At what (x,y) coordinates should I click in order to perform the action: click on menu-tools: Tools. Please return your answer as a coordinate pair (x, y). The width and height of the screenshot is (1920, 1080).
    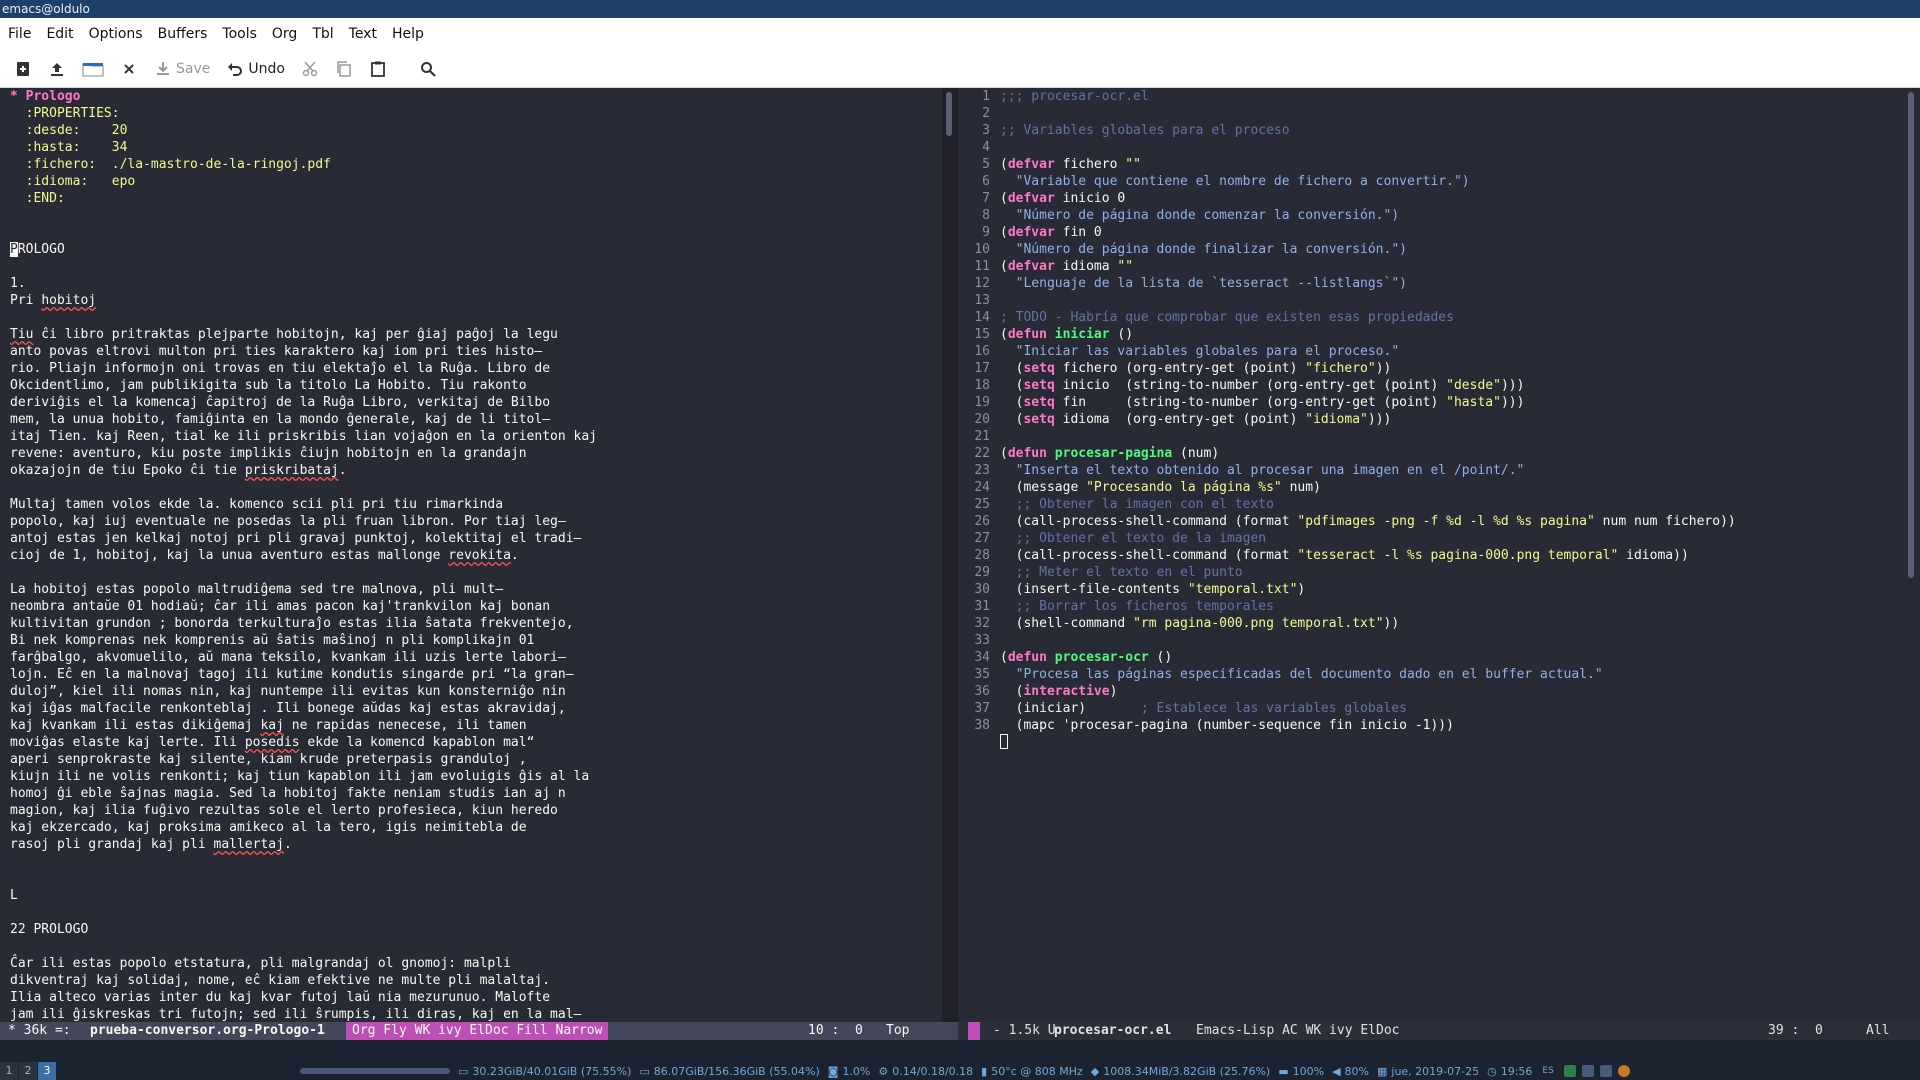
    Looking at the image, I should click on (239, 34).